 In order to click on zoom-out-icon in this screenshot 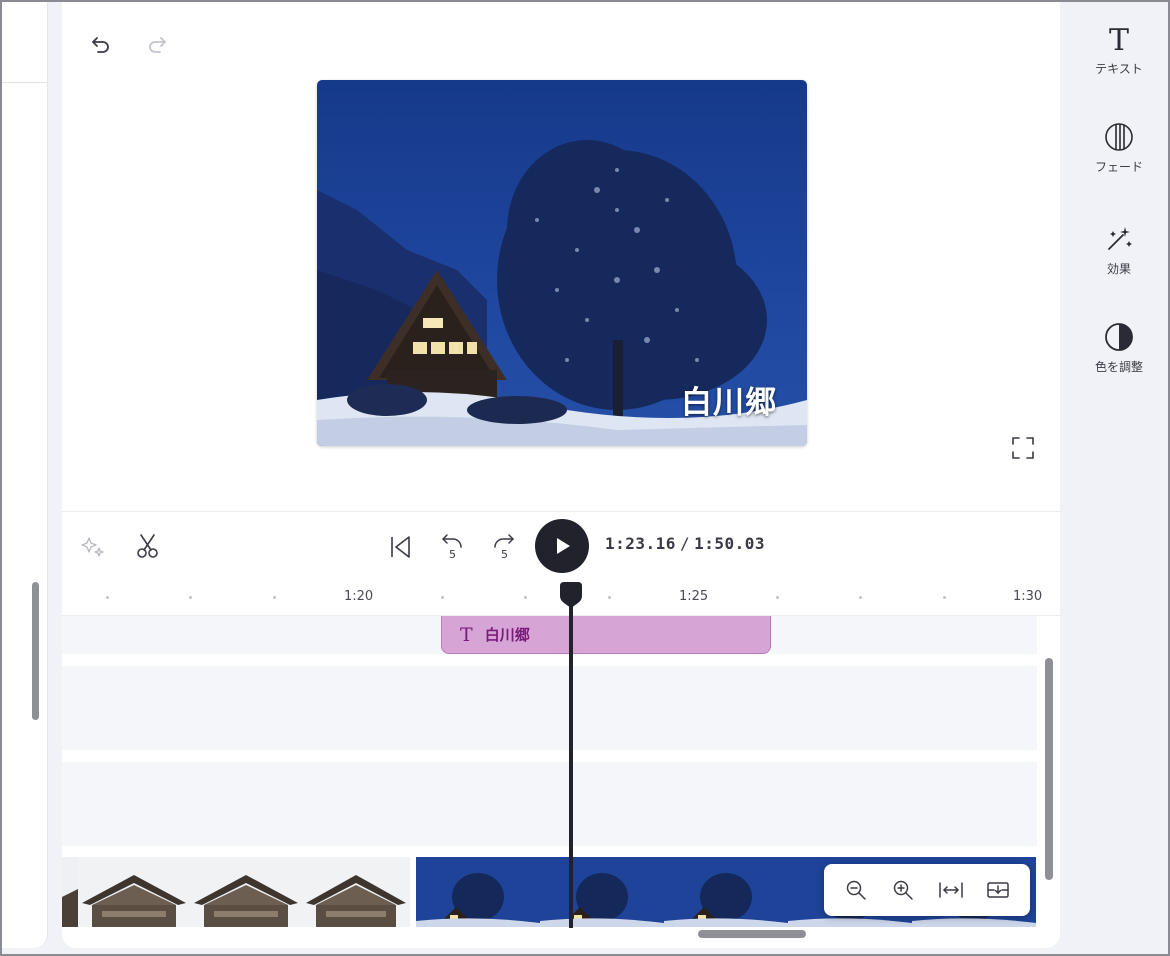, I will do `click(856, 890)`.